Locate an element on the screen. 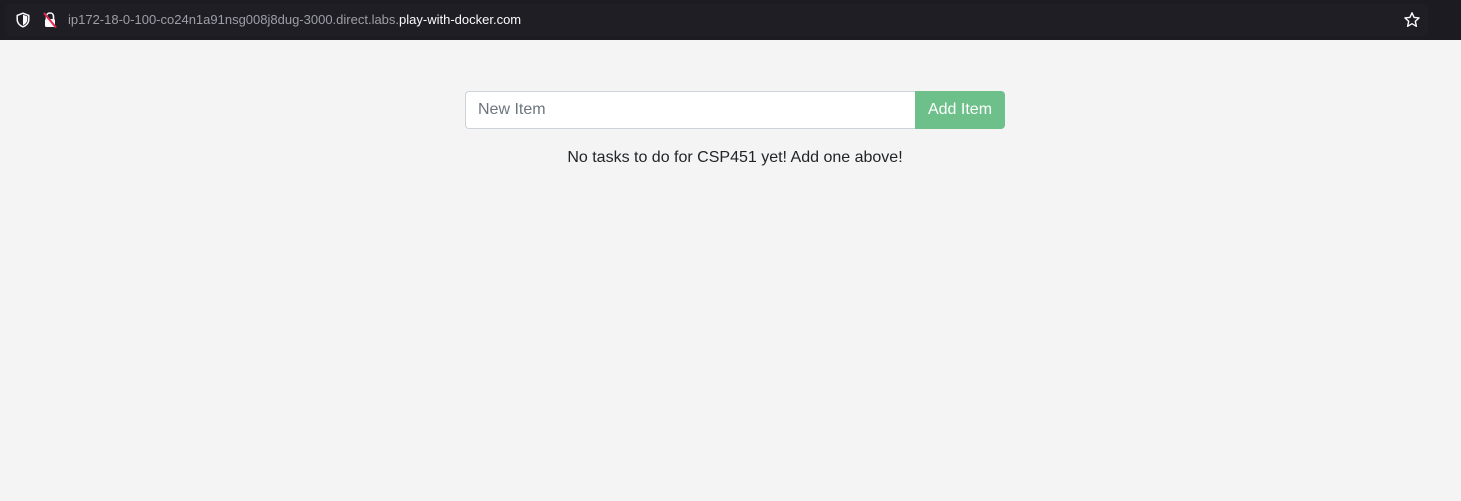 The image size is (1461, 501). add-item-form: Add Item is located at coordinates (735, 110).